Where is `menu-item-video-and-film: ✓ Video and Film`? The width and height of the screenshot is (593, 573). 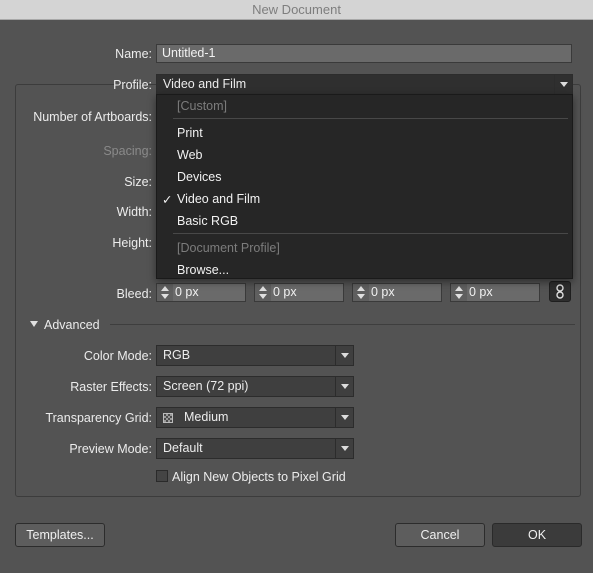 menu-item-video-and-film: ✓ Video and Film is located at coordinates (211, 199).